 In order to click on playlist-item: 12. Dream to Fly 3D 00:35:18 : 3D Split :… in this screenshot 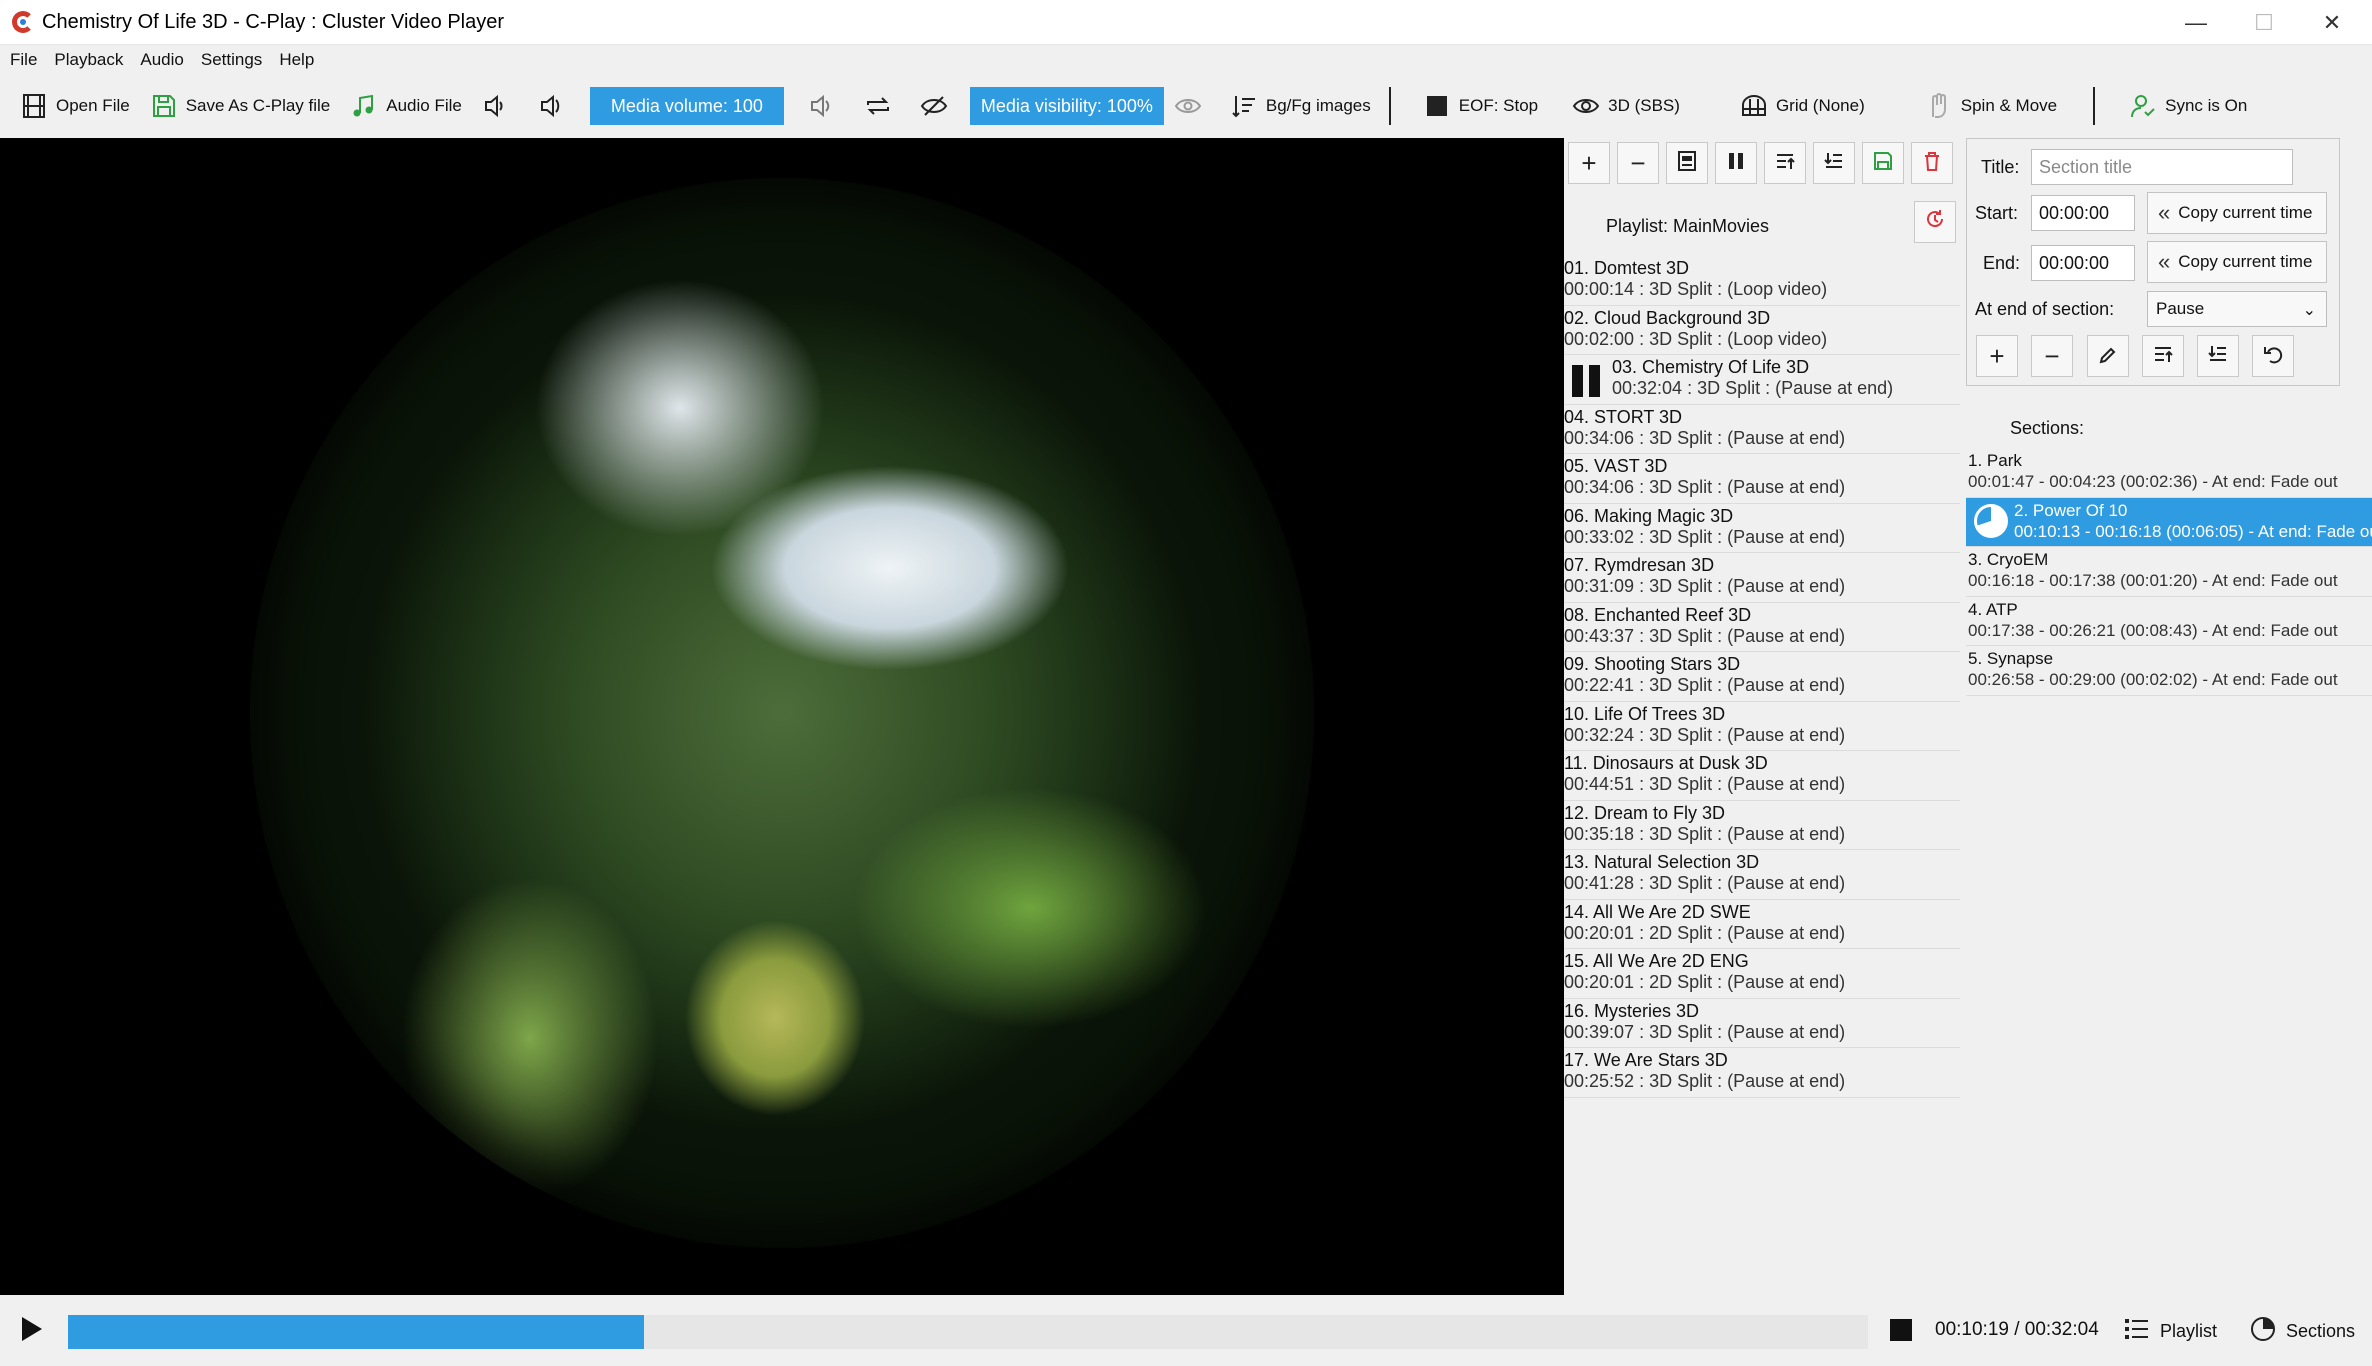, I will do `click(1762, 825)`.